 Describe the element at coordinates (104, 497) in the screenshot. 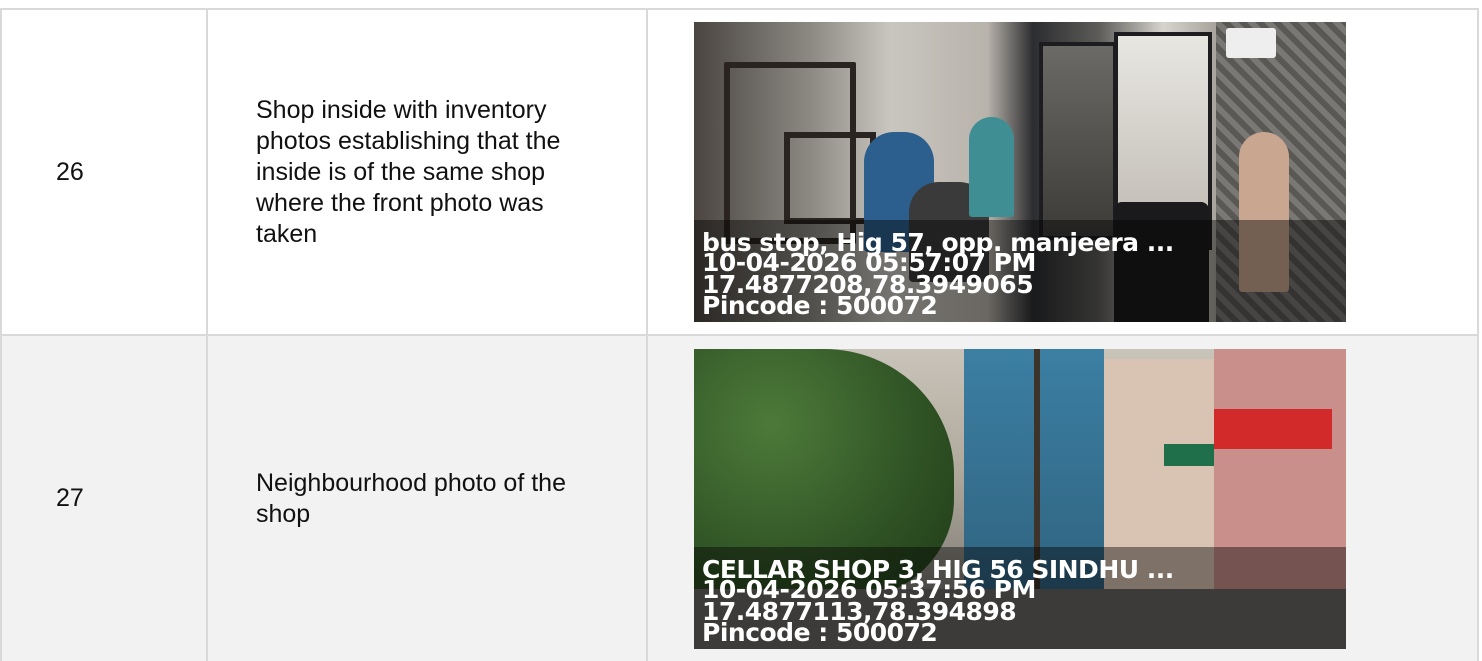

I see `serial-number: 27` at that location.